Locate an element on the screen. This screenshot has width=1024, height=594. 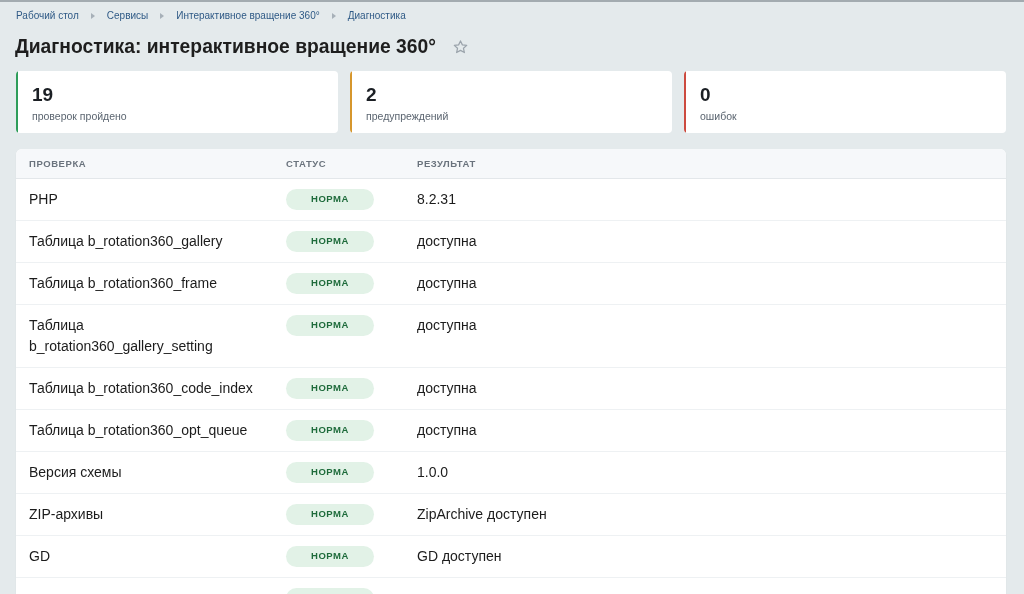
summary-count: 2 is located at coordinates (371, 95).